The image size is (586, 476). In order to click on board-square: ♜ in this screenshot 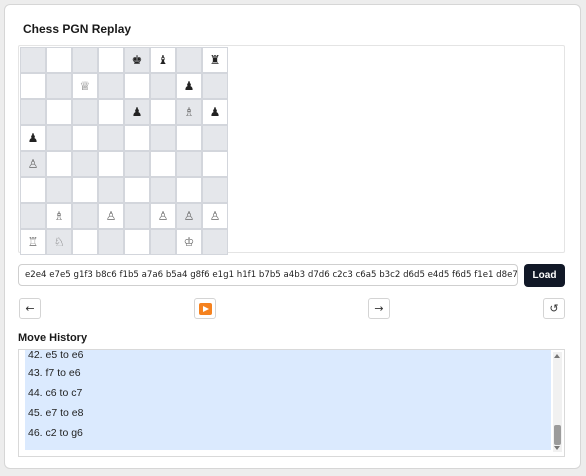, I will do `click(215, 60)`.